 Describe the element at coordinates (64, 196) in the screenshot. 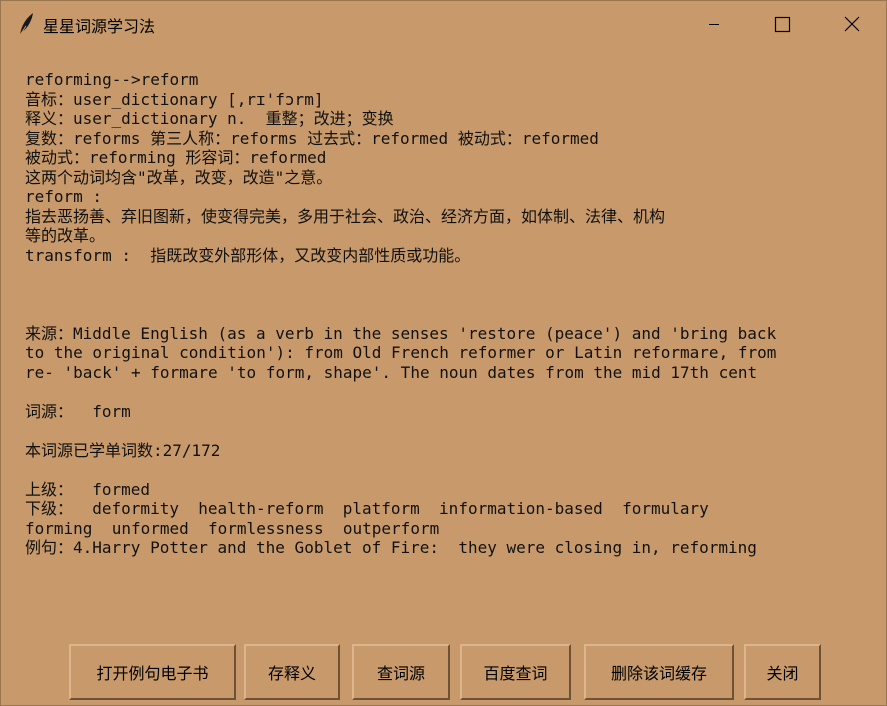

I see `content-line: reform :` at that location.